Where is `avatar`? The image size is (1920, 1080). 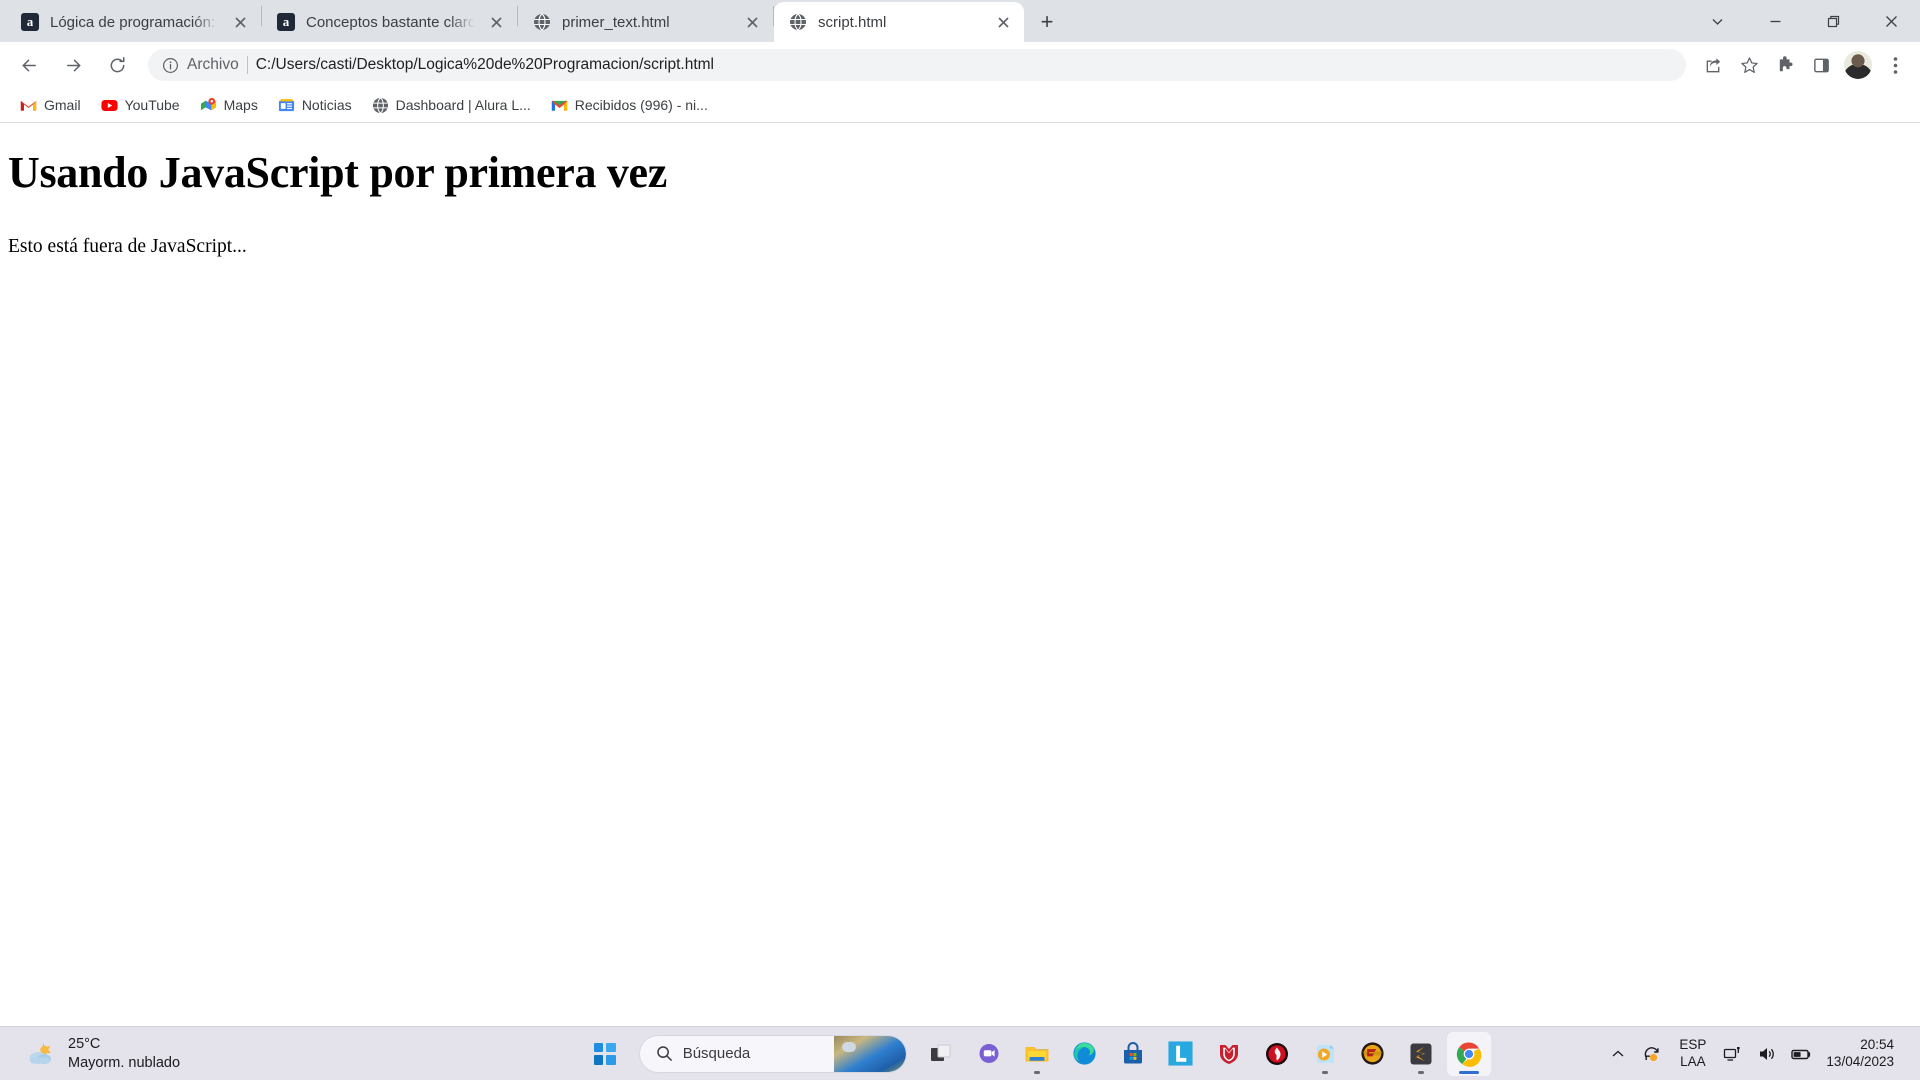
avatar is located at coordinates (1858, 65).